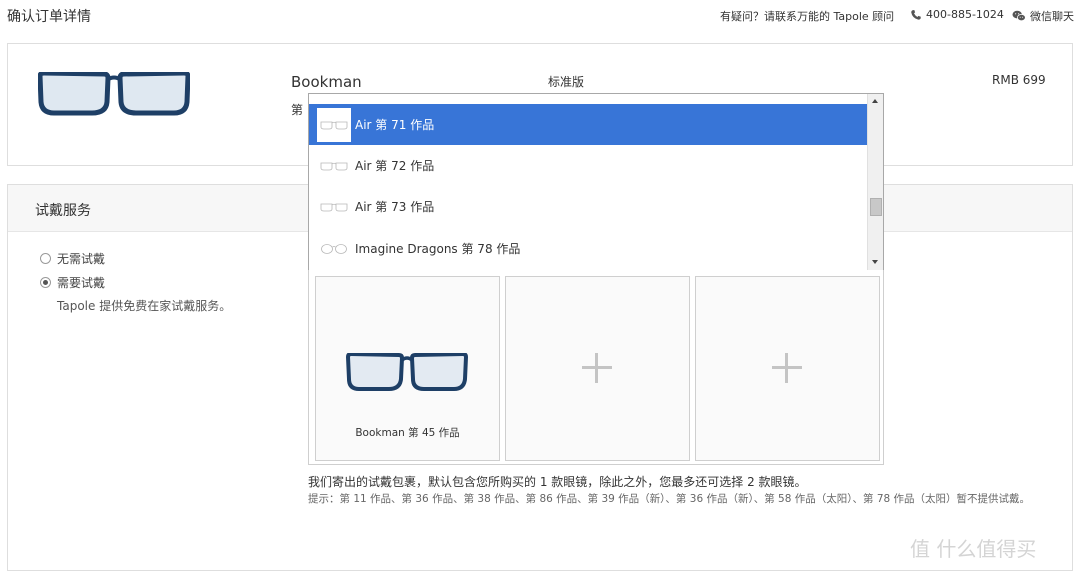 Image resolution: width=1080 pixels, height=575 pixels. I want to click on radio-checked-icon, so click(45, 282).